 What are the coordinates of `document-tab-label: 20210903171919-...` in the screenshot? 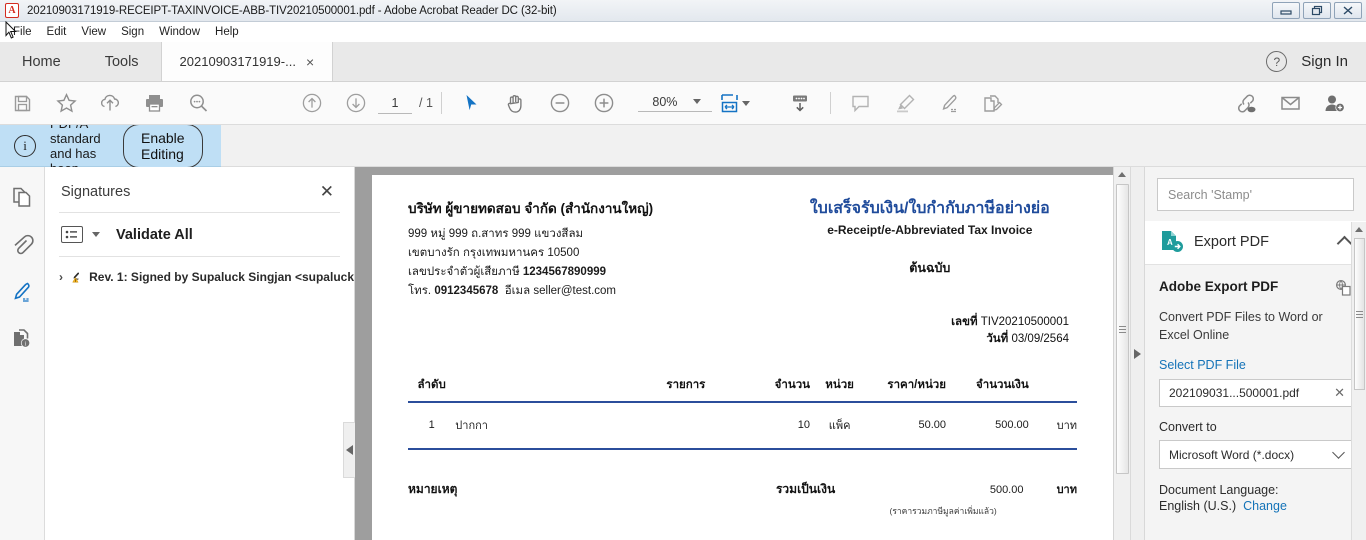 It's located at (237, 61).